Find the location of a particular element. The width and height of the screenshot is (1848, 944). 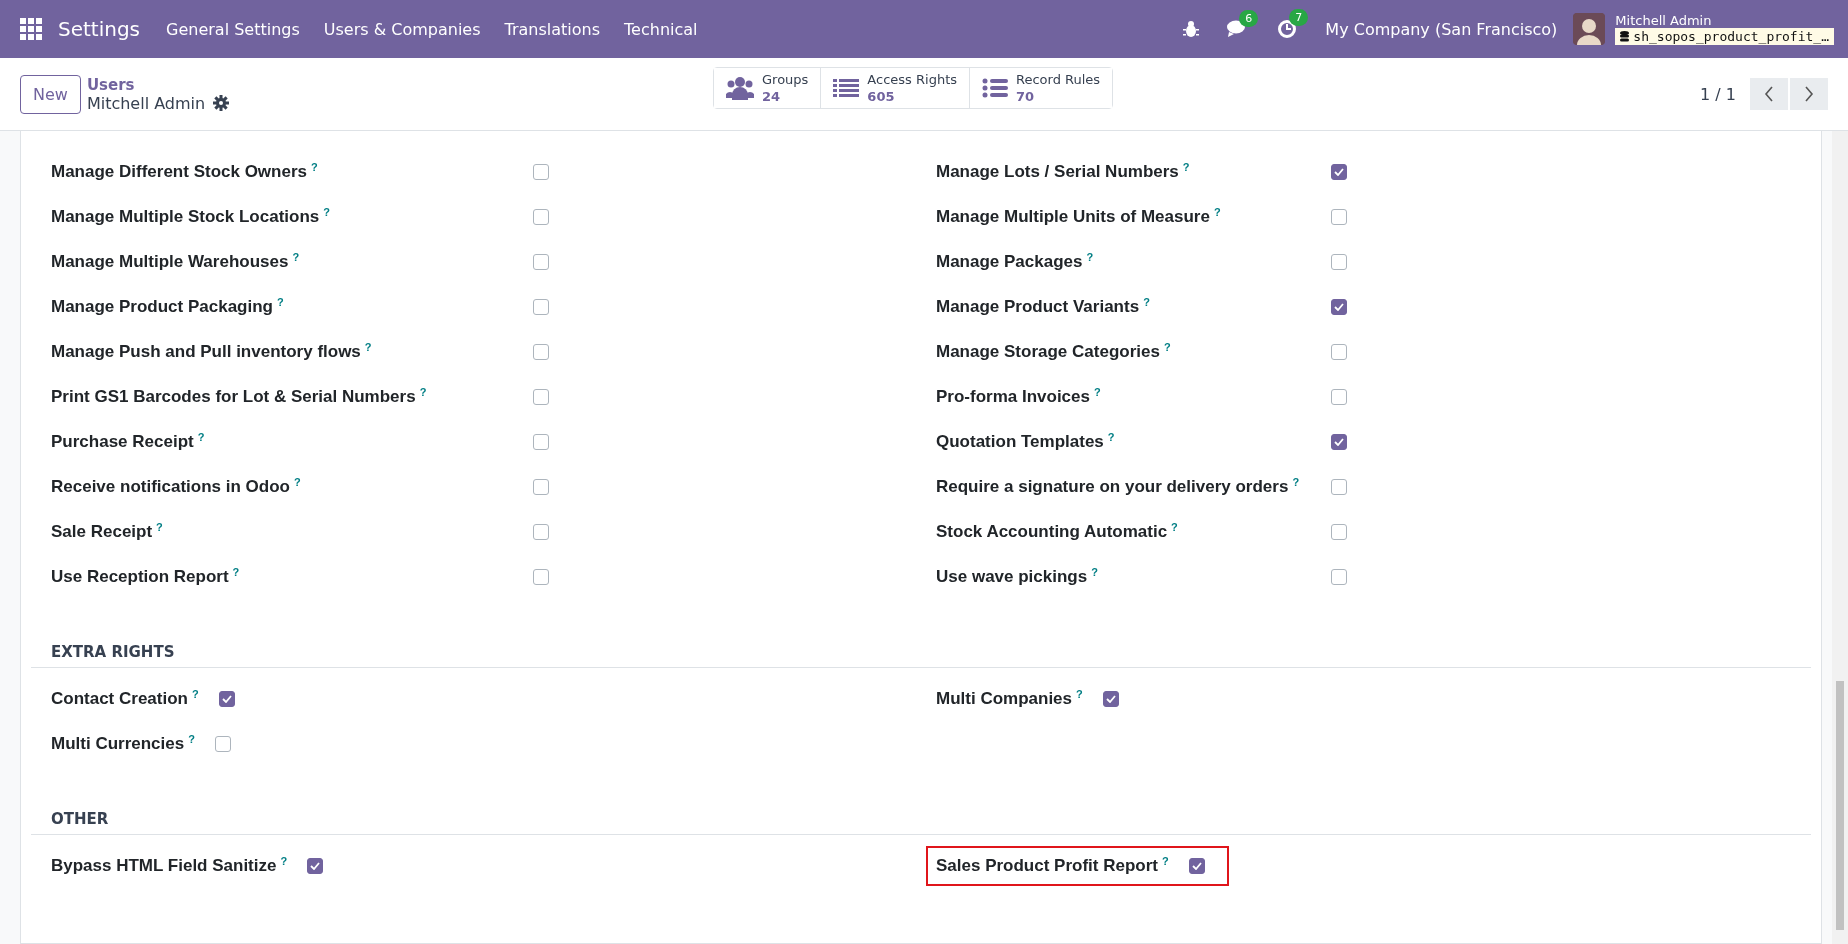

next-button is located at coordinates (1809, 94).